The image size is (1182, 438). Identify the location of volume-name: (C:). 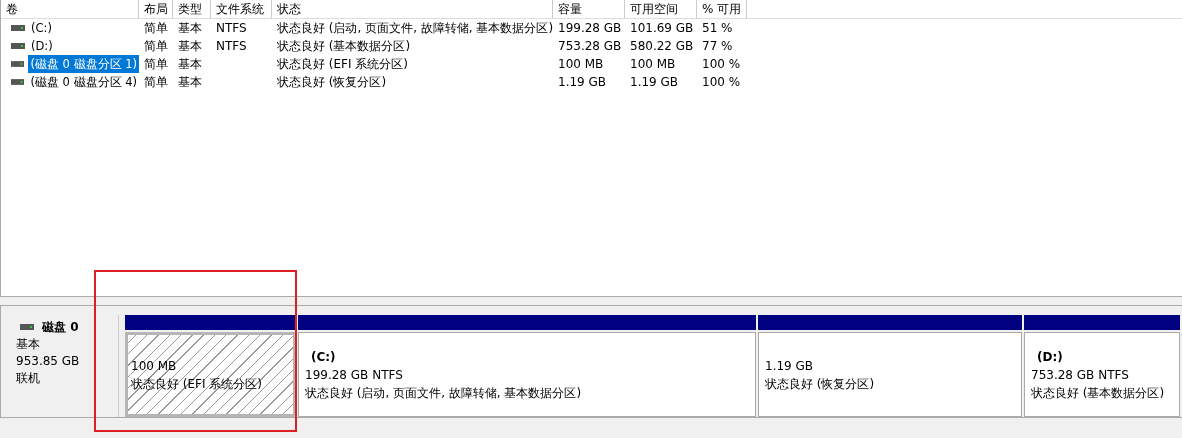
(41, 28).